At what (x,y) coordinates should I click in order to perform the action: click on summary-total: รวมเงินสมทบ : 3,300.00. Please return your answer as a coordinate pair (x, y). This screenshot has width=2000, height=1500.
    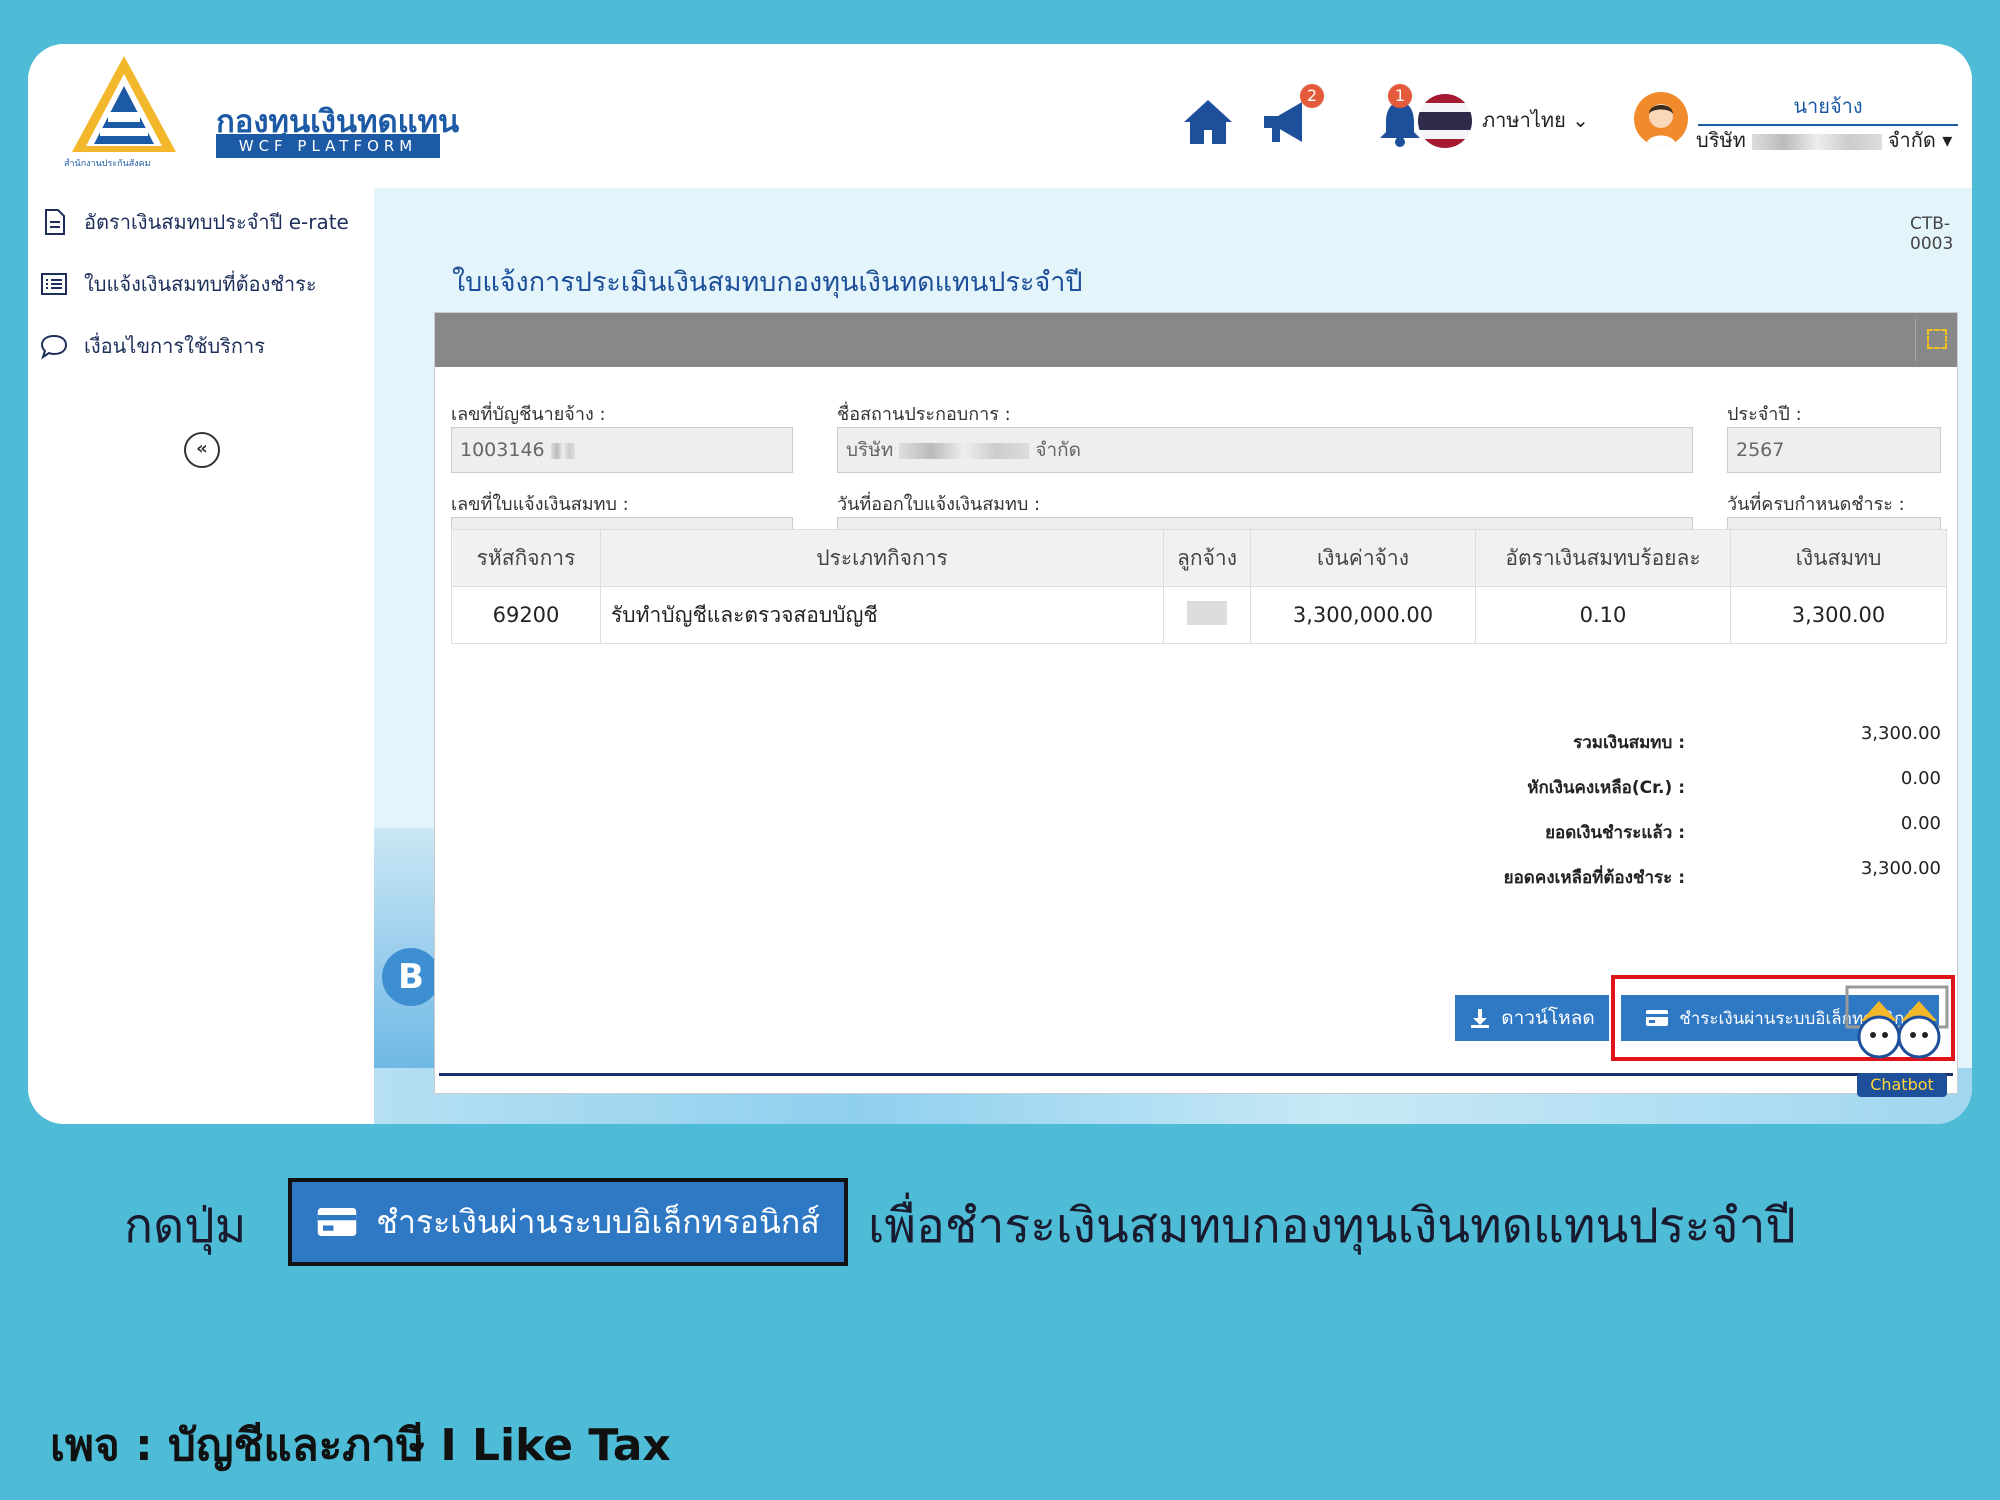
    Looking at the image, I should click on (1196, 738).